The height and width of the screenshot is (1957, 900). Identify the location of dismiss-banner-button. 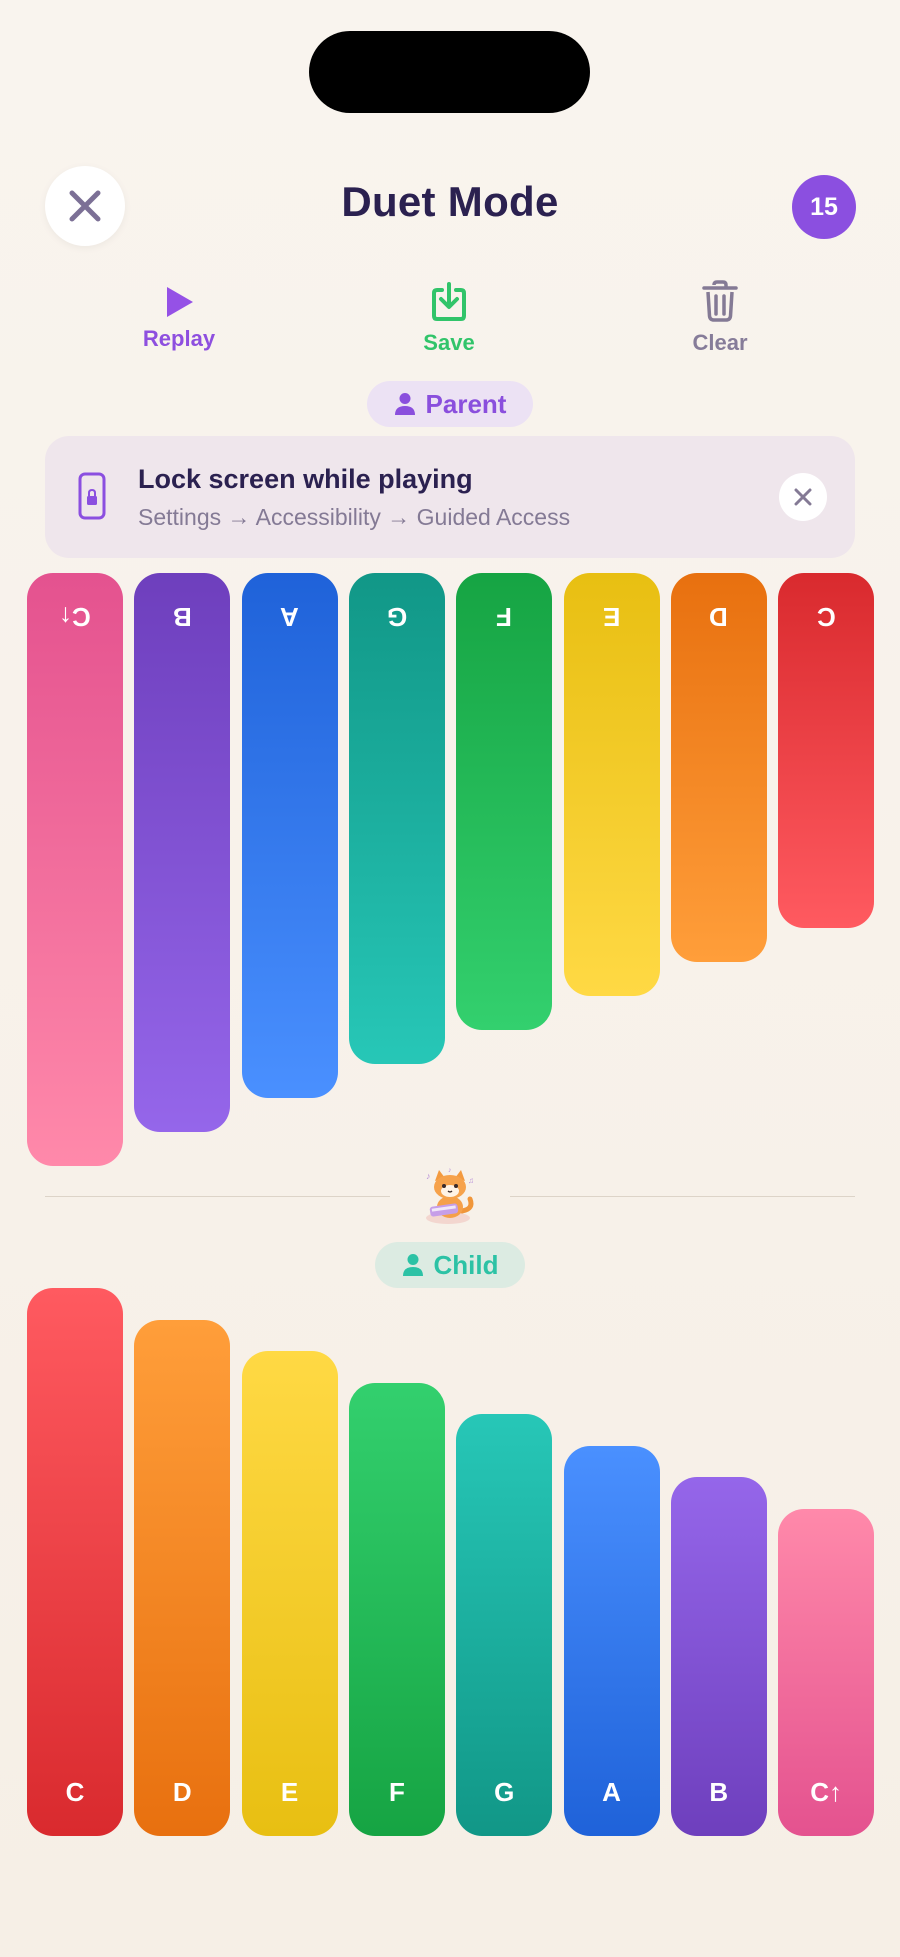
(803, 497).